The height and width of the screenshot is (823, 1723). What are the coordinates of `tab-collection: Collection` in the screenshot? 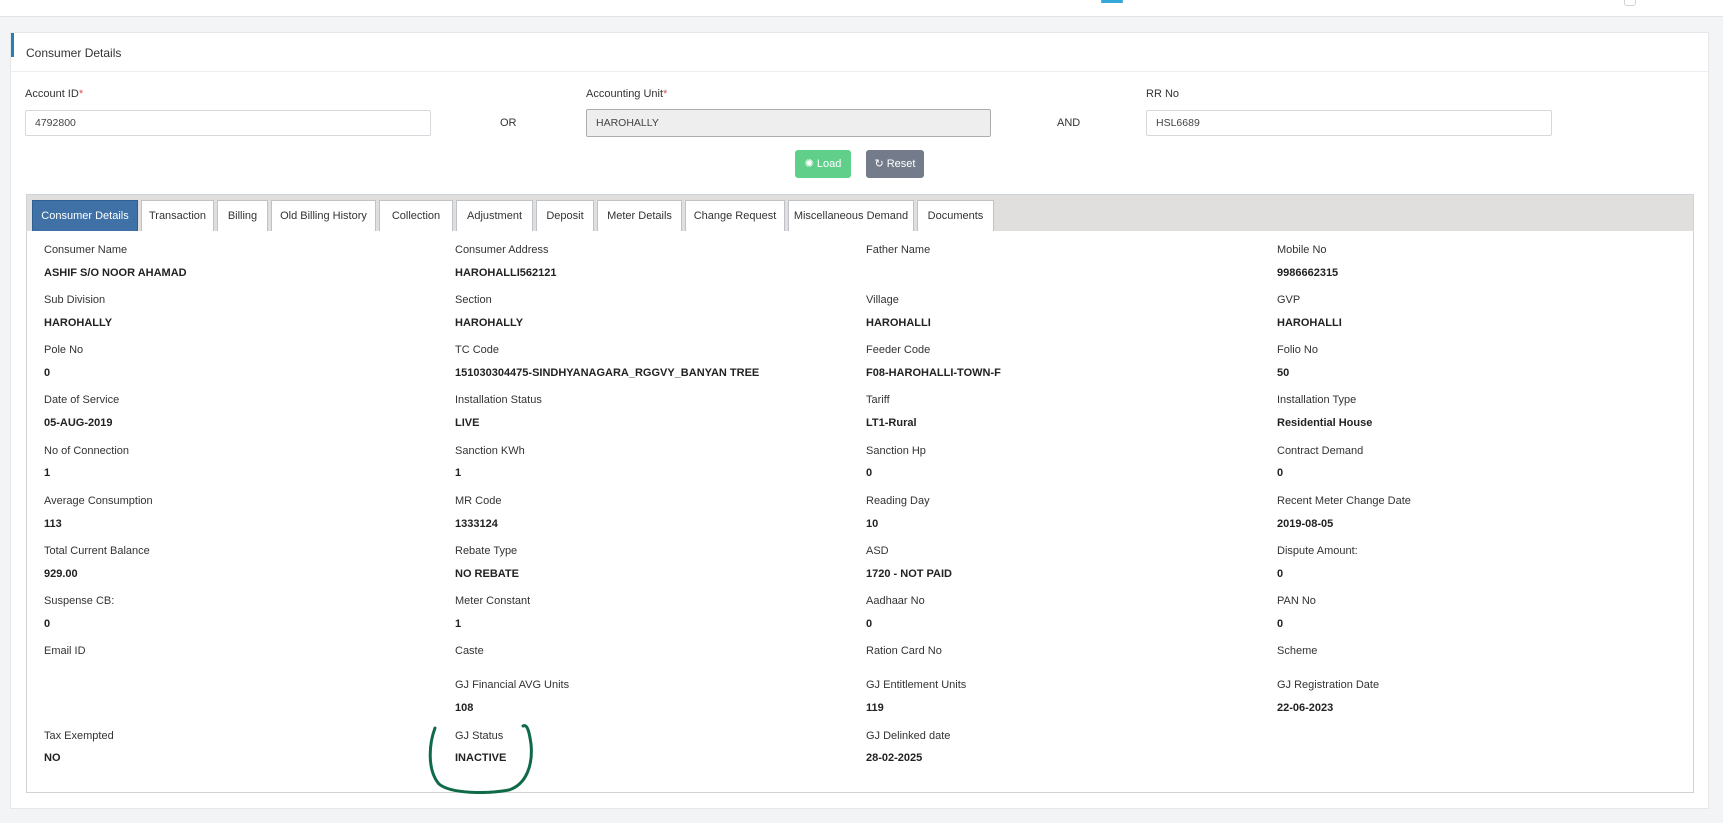 It's located at (416, 215).